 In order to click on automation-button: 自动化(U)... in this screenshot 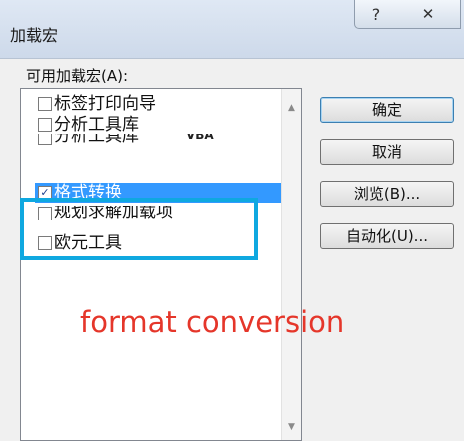, I will do `click(387, 236)`.